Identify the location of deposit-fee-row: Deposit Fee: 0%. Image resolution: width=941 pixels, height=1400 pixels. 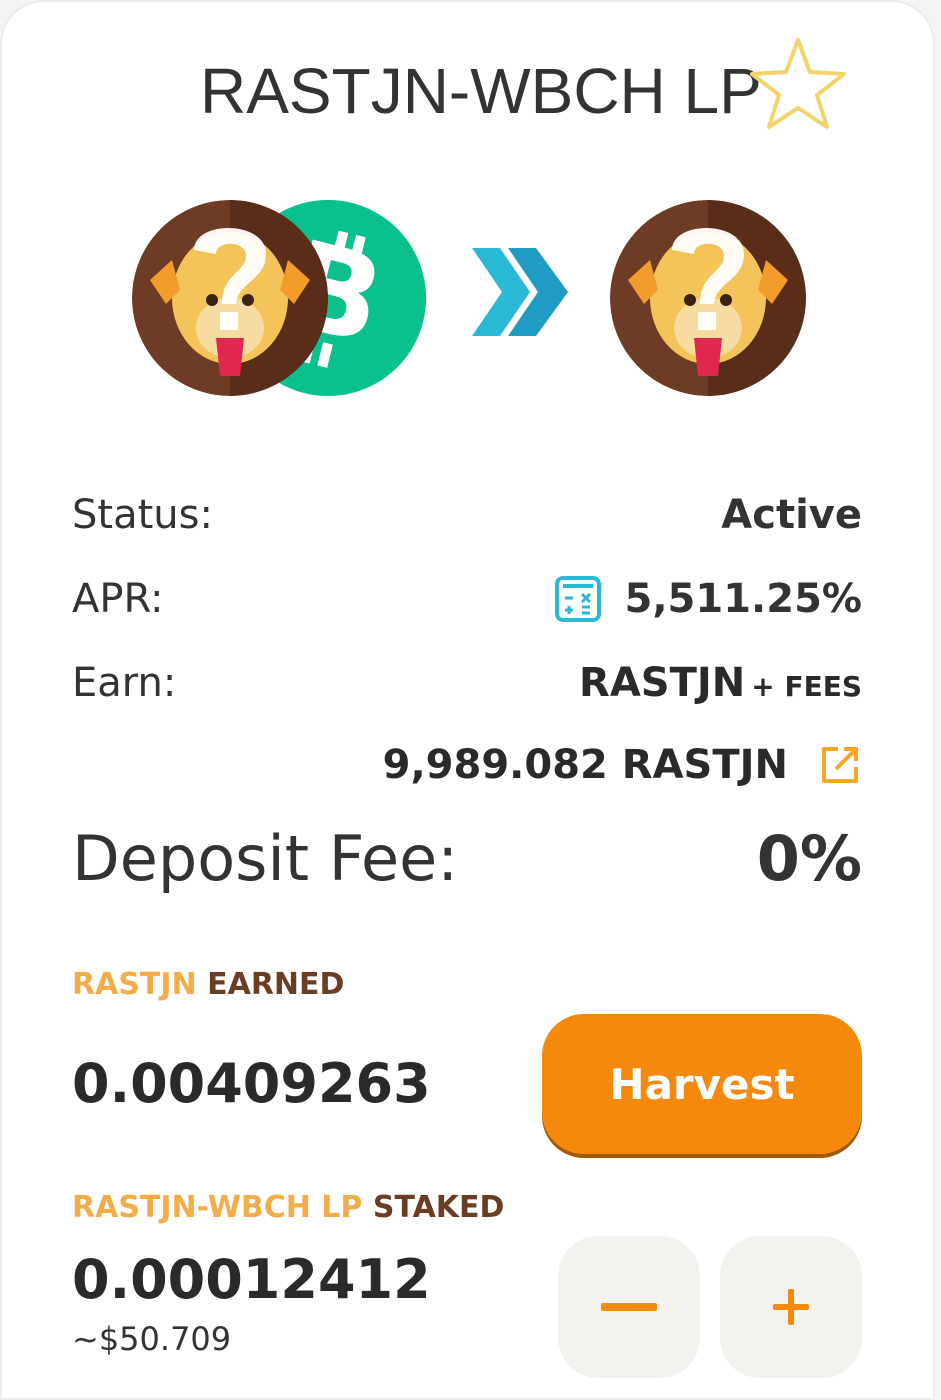
(467, 862).